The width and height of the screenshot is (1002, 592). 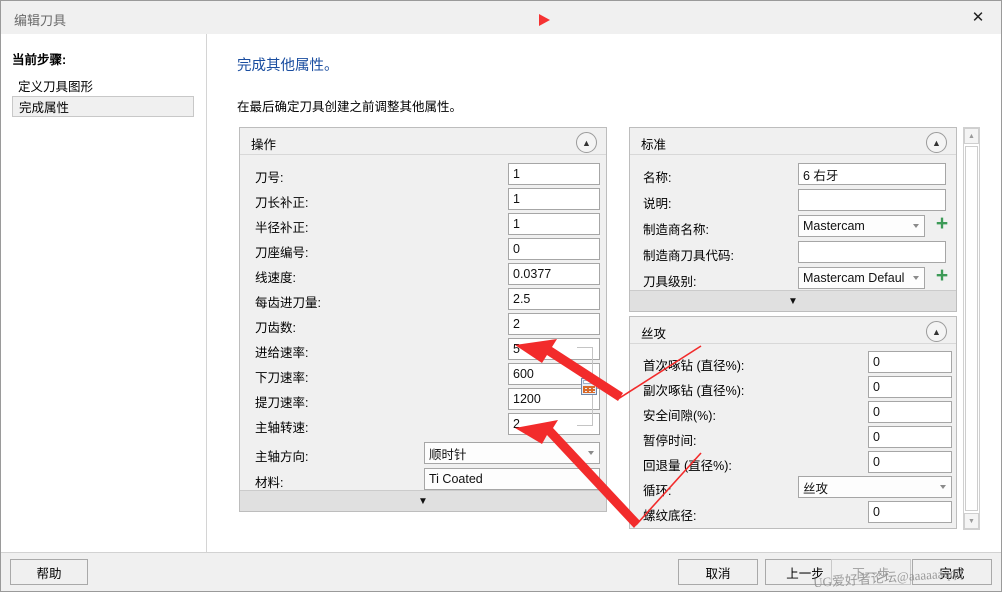 I want to click on field-c27599c40831c36827c20992c37327-input: 2.5, so click(x=554, y=299).